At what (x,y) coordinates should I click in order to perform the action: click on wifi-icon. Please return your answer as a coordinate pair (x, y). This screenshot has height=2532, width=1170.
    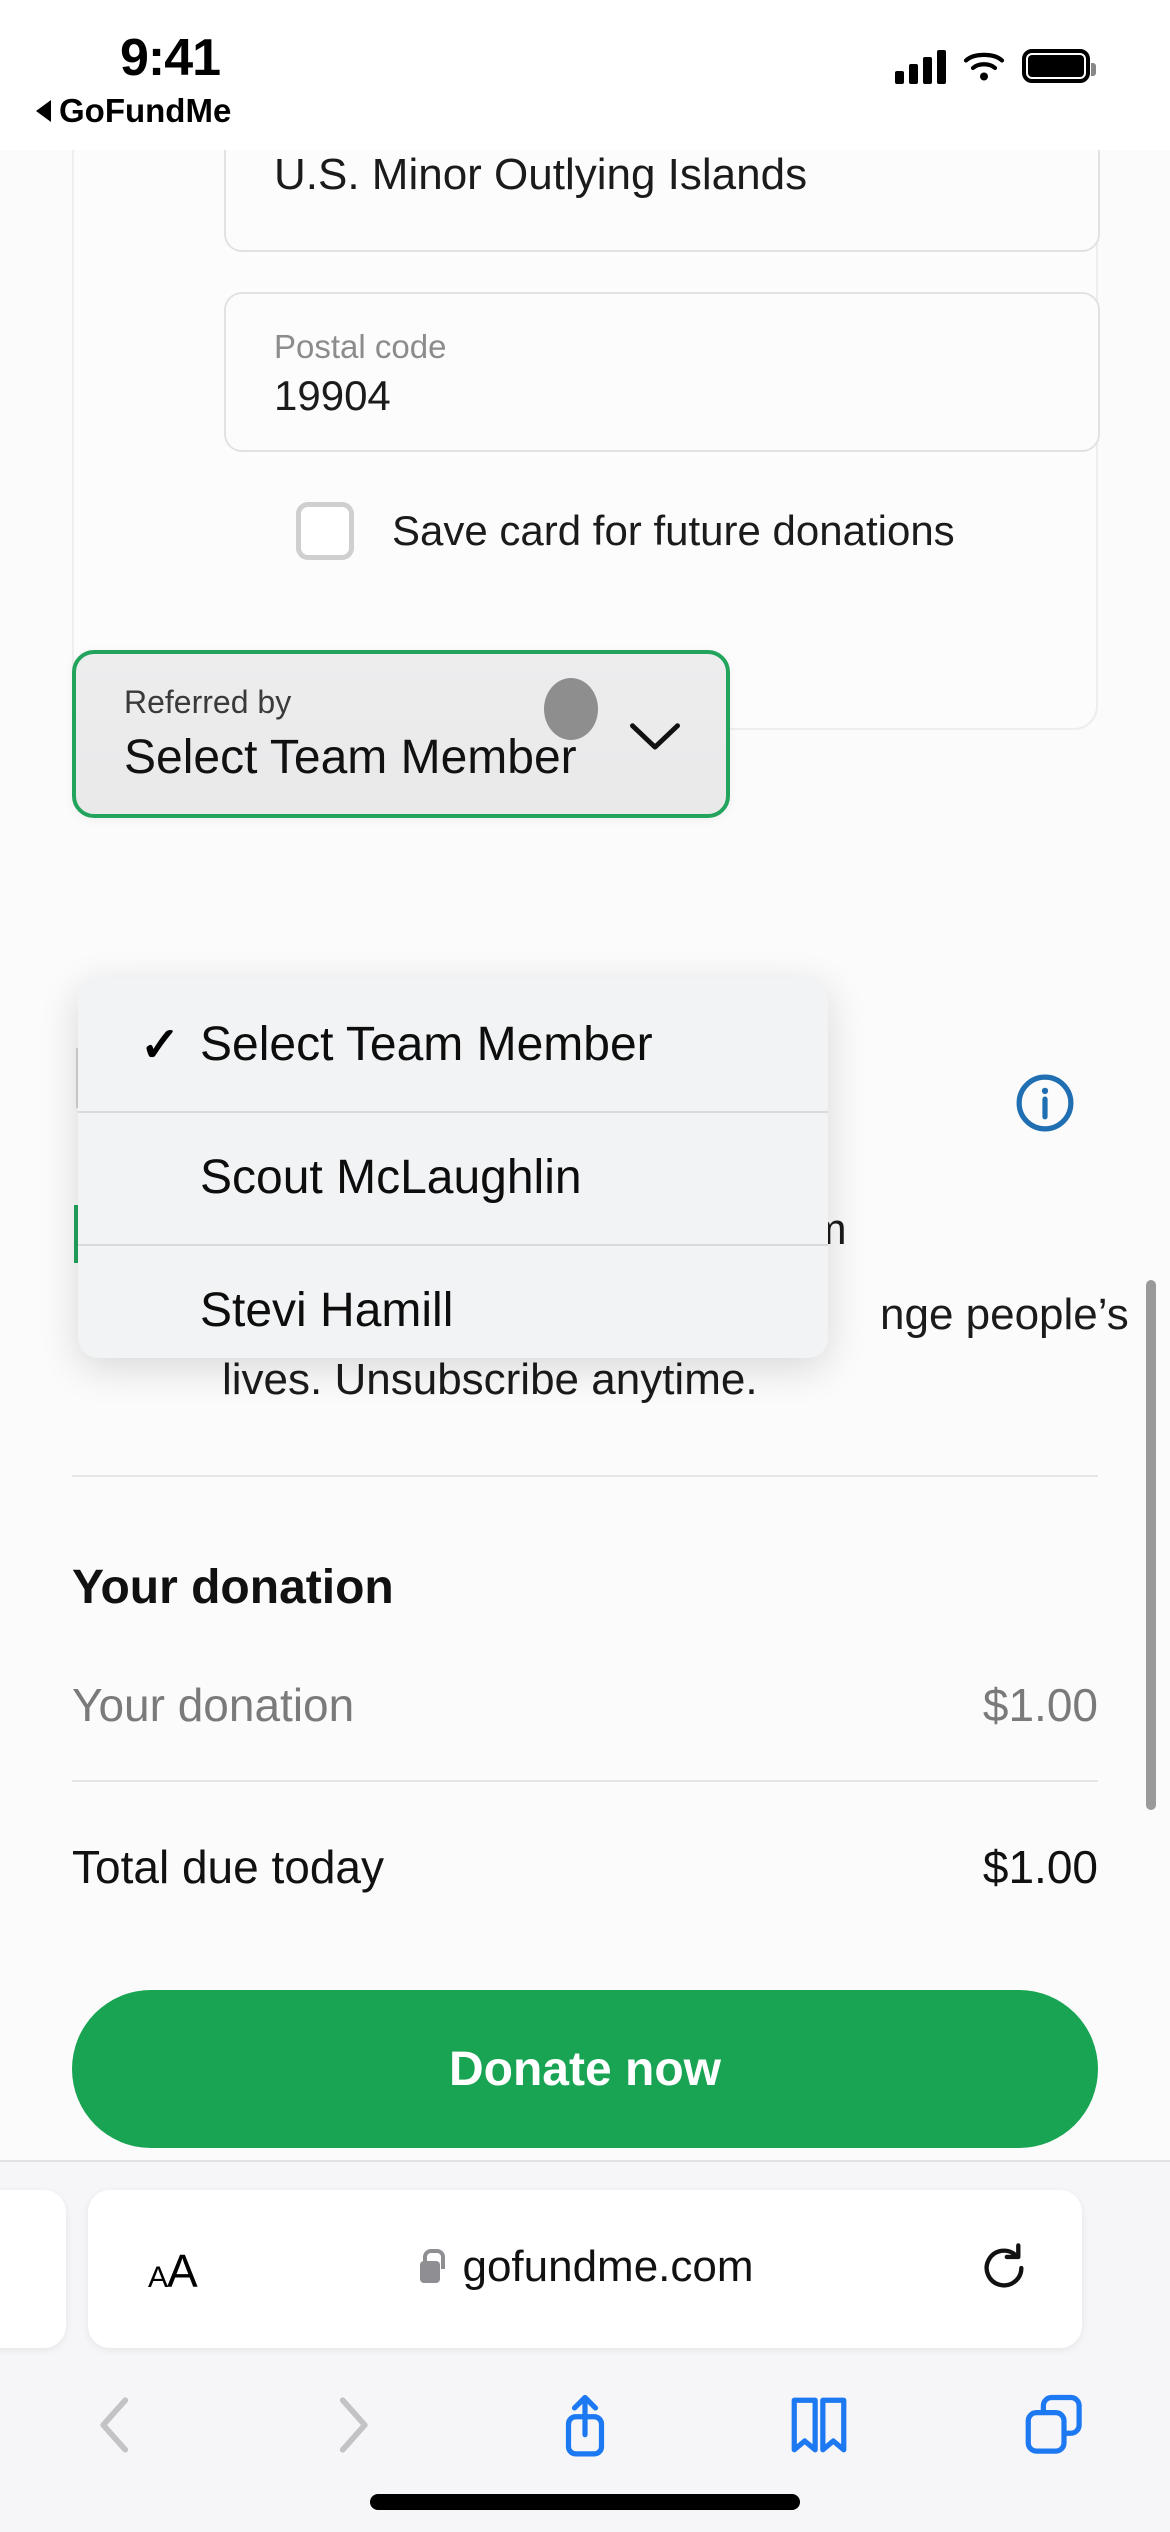
    Looking at the image, I should click on (984, 66).